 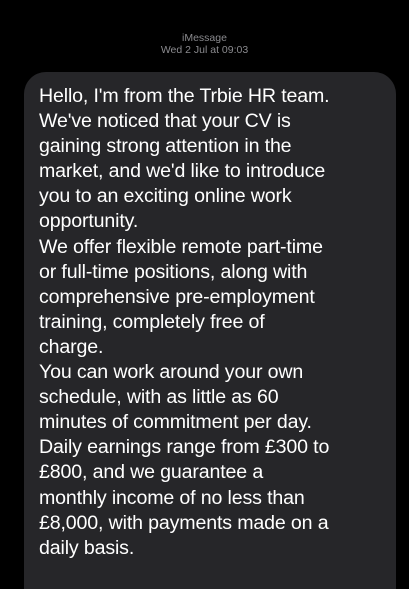 What do you see at coordinates (204, 38) in the screenshot?
I see `service-label: iMessage` at bounding box center [204, 38].